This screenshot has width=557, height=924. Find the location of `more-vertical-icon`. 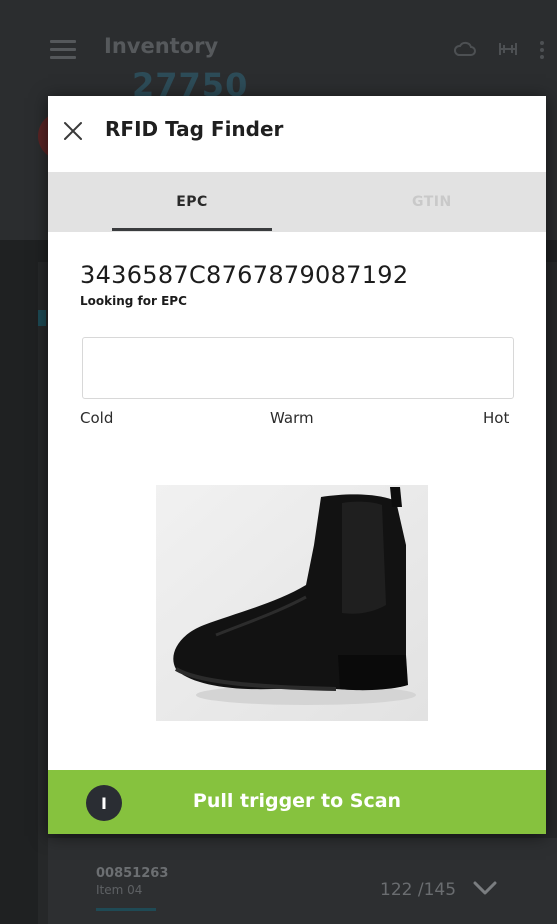

more-vertical-icon is located at coordinates (542, 52).